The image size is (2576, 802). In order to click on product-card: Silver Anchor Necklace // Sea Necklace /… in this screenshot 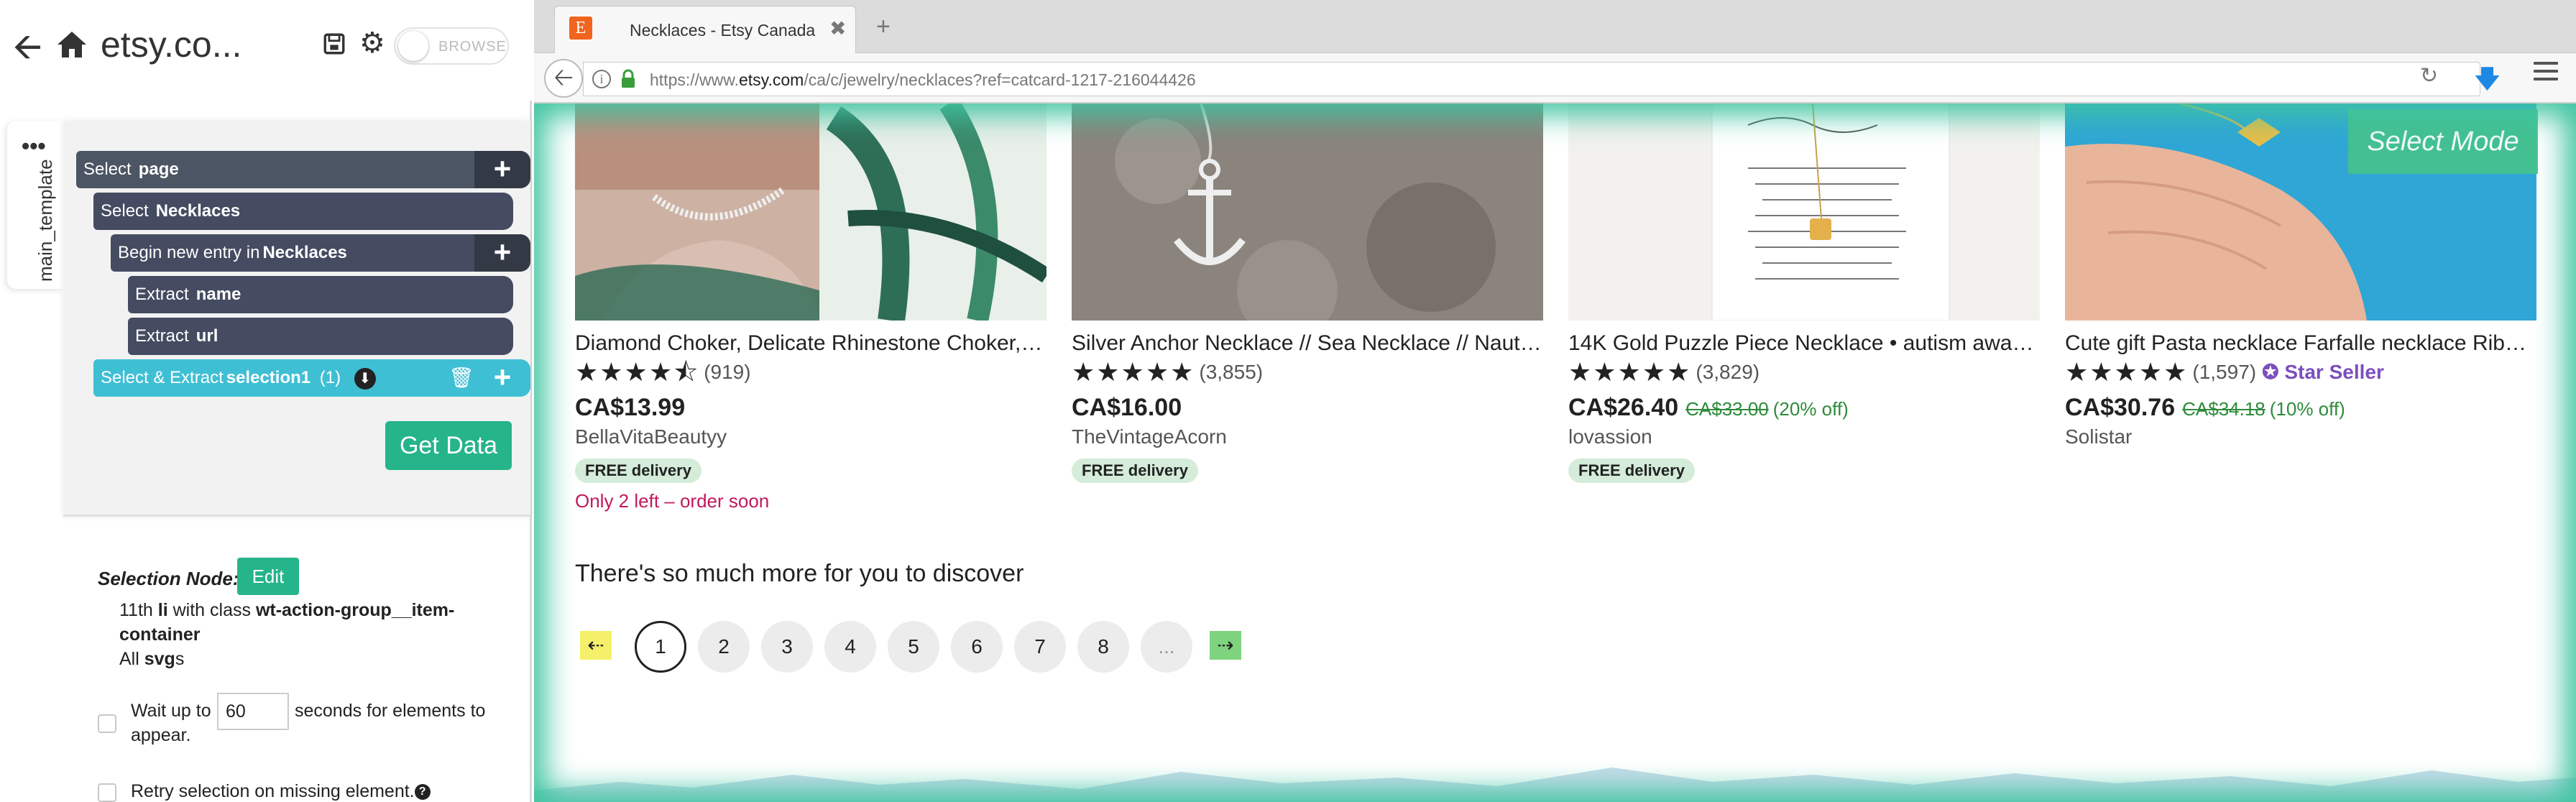, I will do `click(1307, 293)`.